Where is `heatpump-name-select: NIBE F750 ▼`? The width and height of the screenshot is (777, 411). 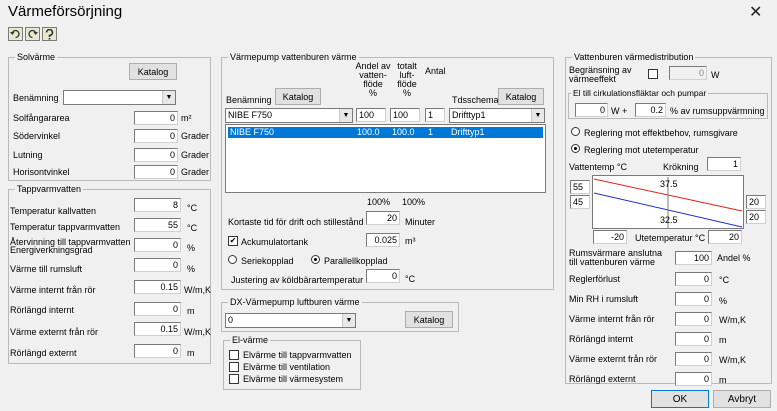
heatpump-name-select: NIBE F750 ▼ is located at coordinates (289, 115).